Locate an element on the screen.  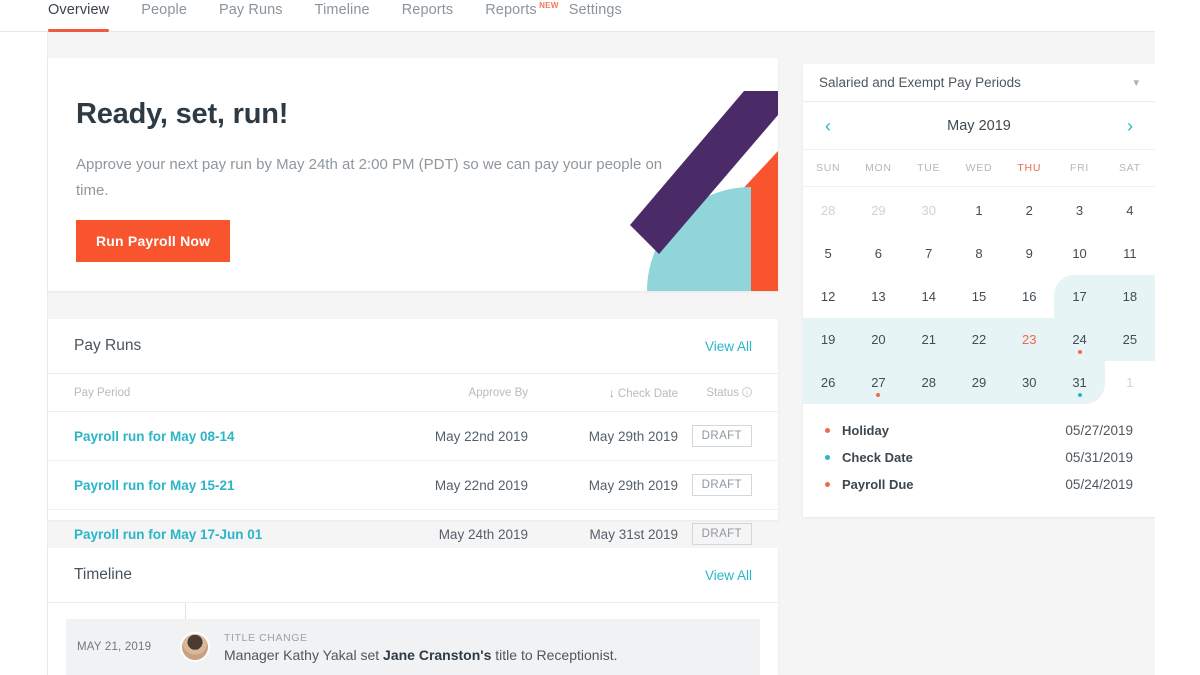
calendar-day-cell: 20 is located at coordinates (878, 339).